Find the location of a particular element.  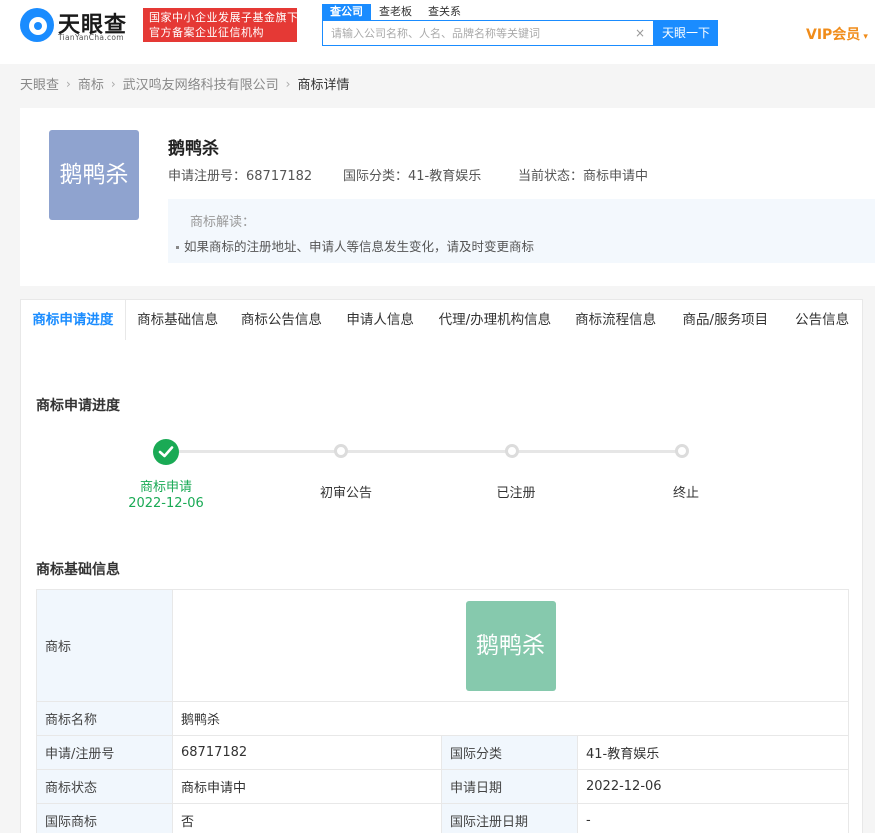

table-key: 商标 is located at coordinates (104, 645).